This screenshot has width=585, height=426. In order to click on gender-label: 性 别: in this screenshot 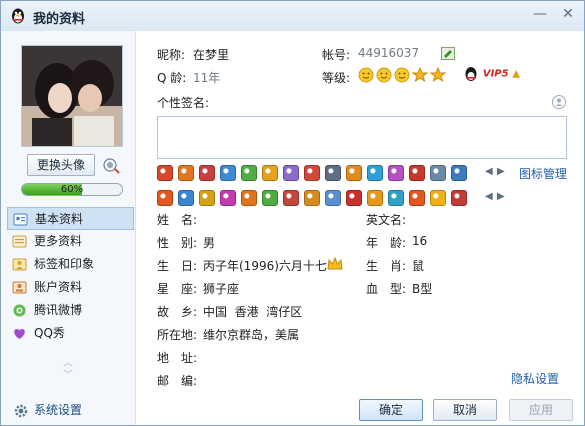, I will do `click(177, 243)`.